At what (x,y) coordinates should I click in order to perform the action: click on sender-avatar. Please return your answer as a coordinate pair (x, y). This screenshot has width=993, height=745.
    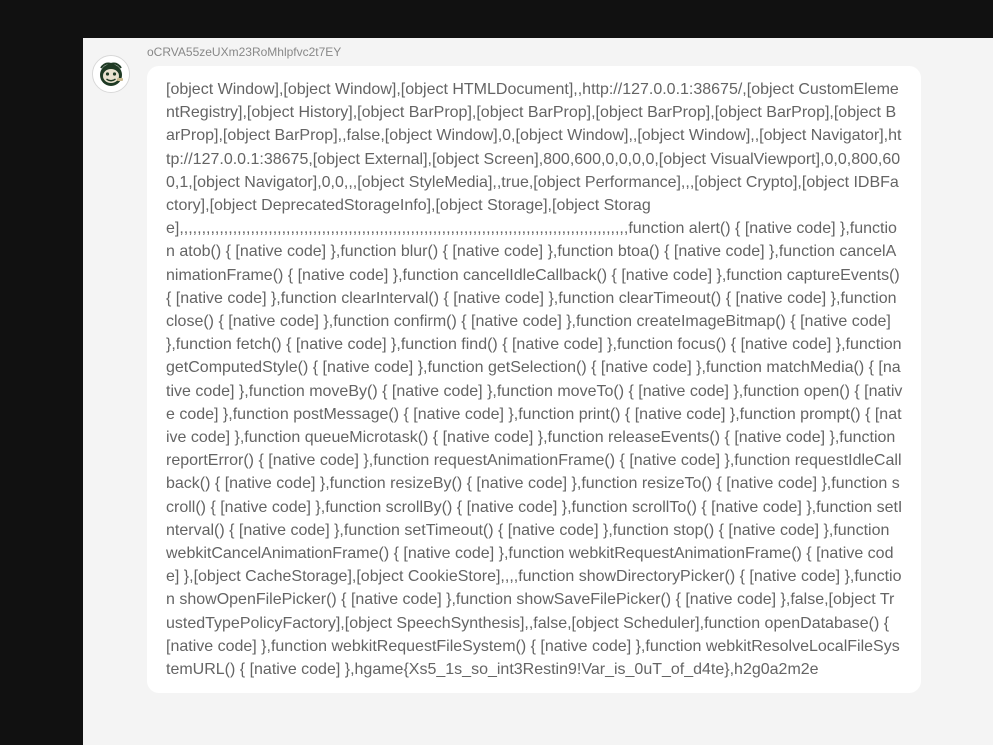
    Looking at the image, I should click on (111, 74).